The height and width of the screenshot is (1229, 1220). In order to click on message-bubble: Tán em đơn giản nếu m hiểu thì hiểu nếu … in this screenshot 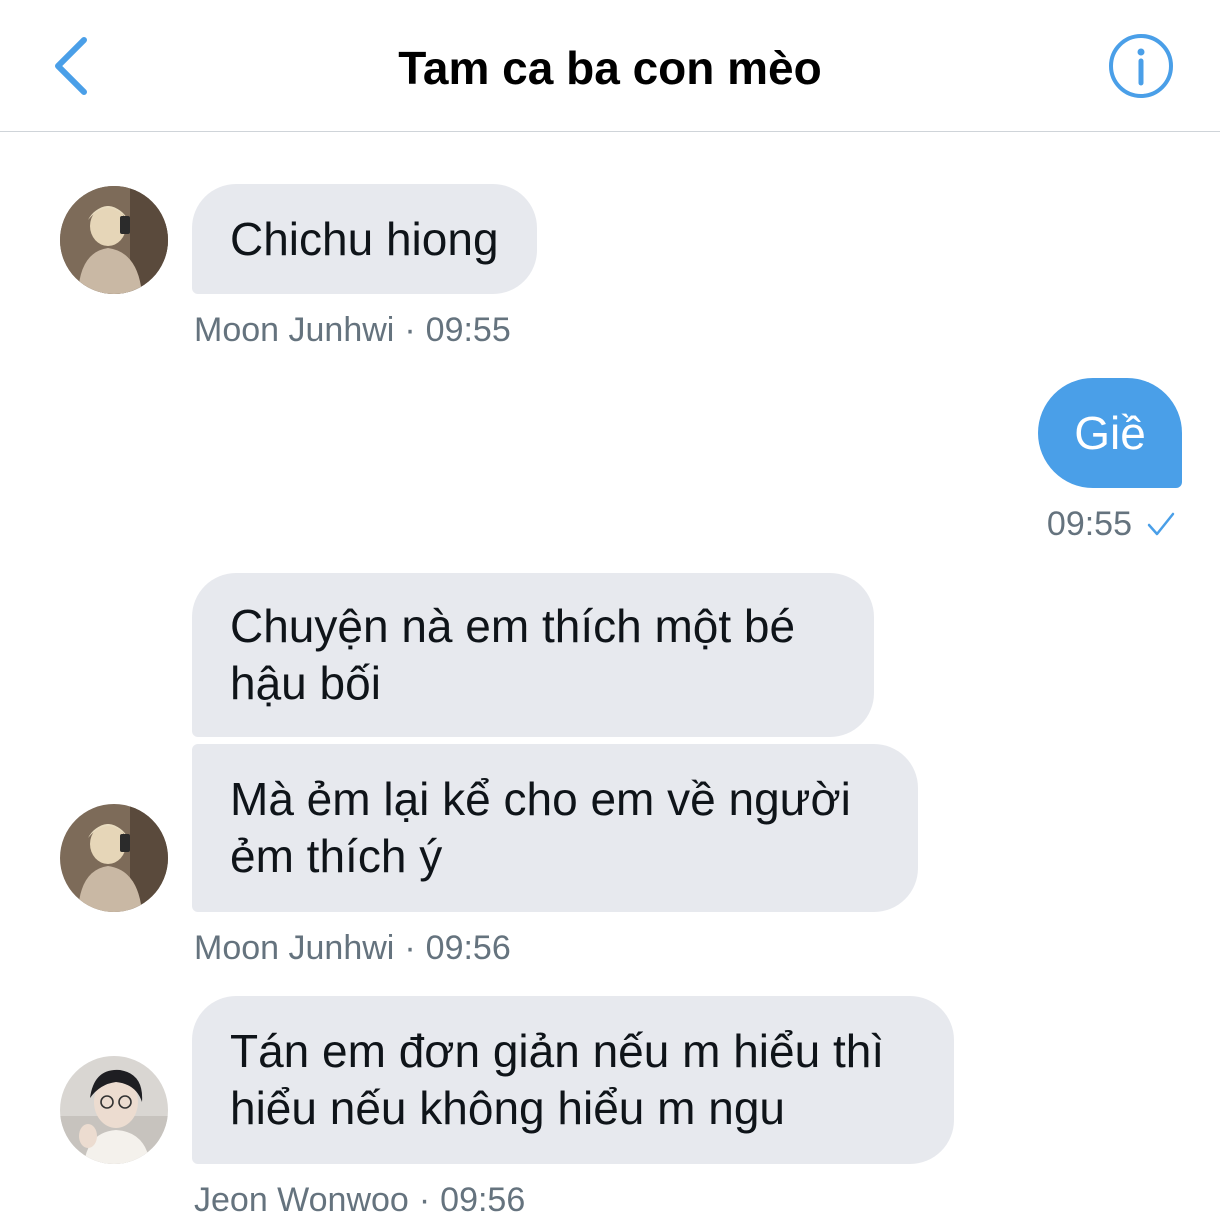, I will do `click(573, 1080)`.